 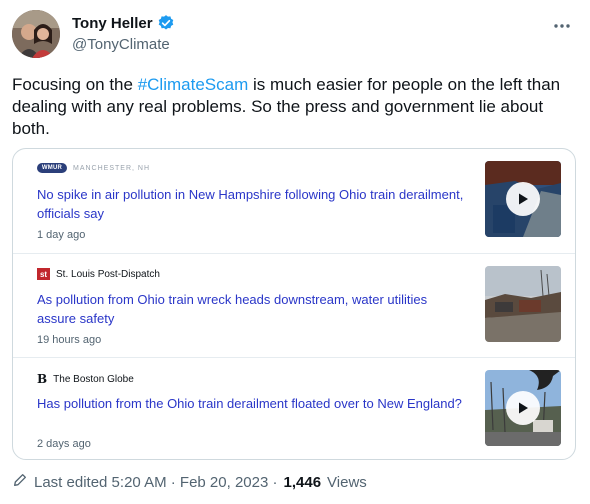 I want to click on news-source: B The Boston Globe, so click(x=85, y=379).